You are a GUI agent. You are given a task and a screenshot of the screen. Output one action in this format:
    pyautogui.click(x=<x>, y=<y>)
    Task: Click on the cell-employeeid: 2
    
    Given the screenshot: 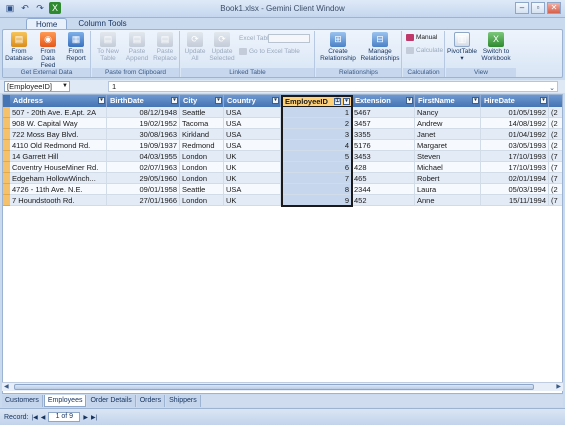 What is the action you would take?
    pyautogui.click(x=316, y=123)
    